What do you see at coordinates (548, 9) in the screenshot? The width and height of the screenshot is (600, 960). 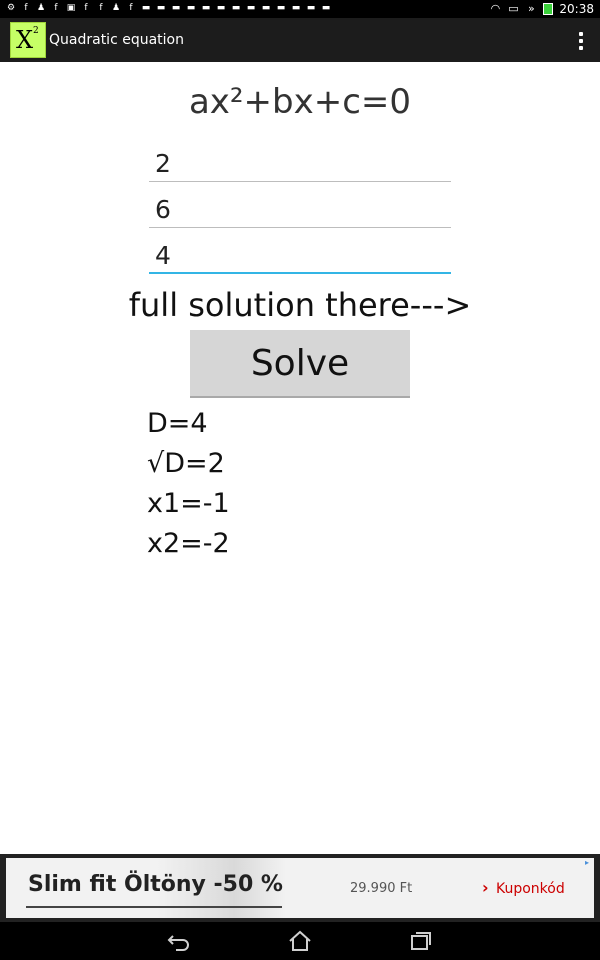 I see `battery-charging-icon` at bounding box center [548, 9].